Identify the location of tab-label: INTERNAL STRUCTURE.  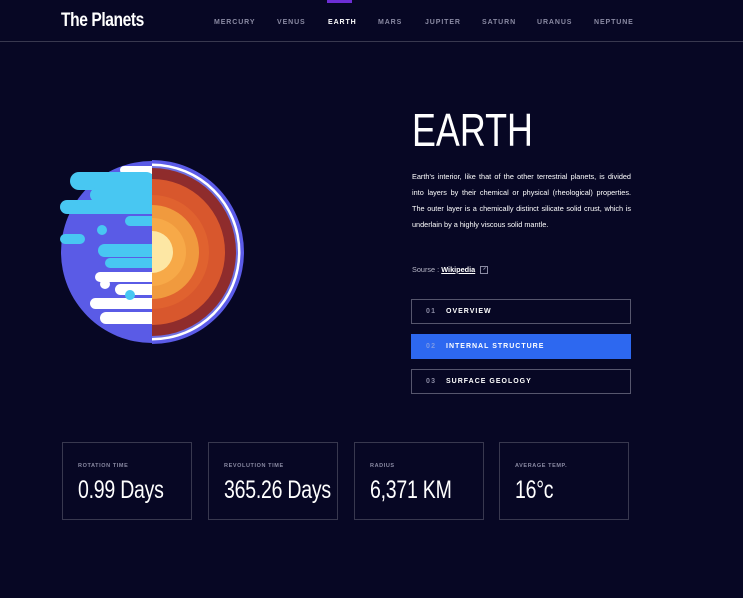
(495, 346).